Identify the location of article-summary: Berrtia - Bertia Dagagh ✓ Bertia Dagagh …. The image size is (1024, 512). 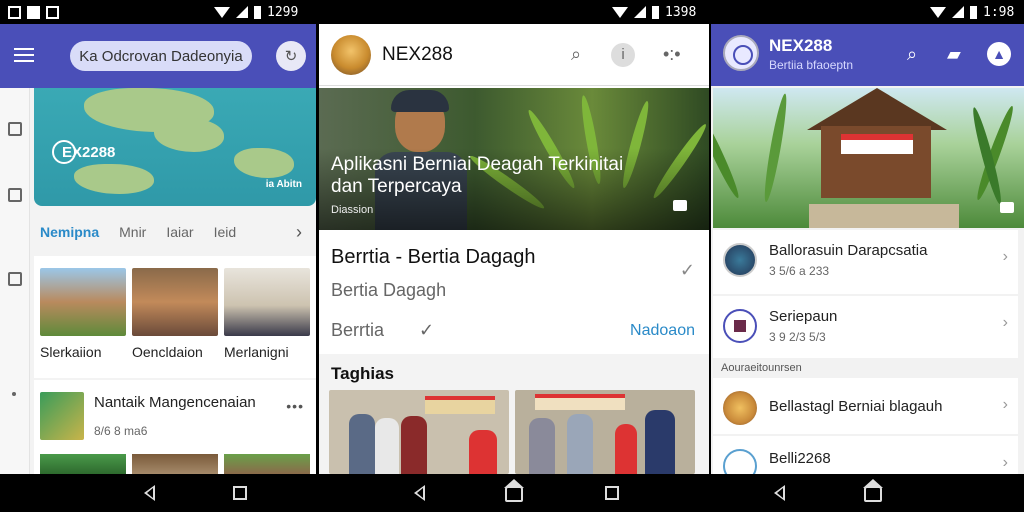
(514, 292).